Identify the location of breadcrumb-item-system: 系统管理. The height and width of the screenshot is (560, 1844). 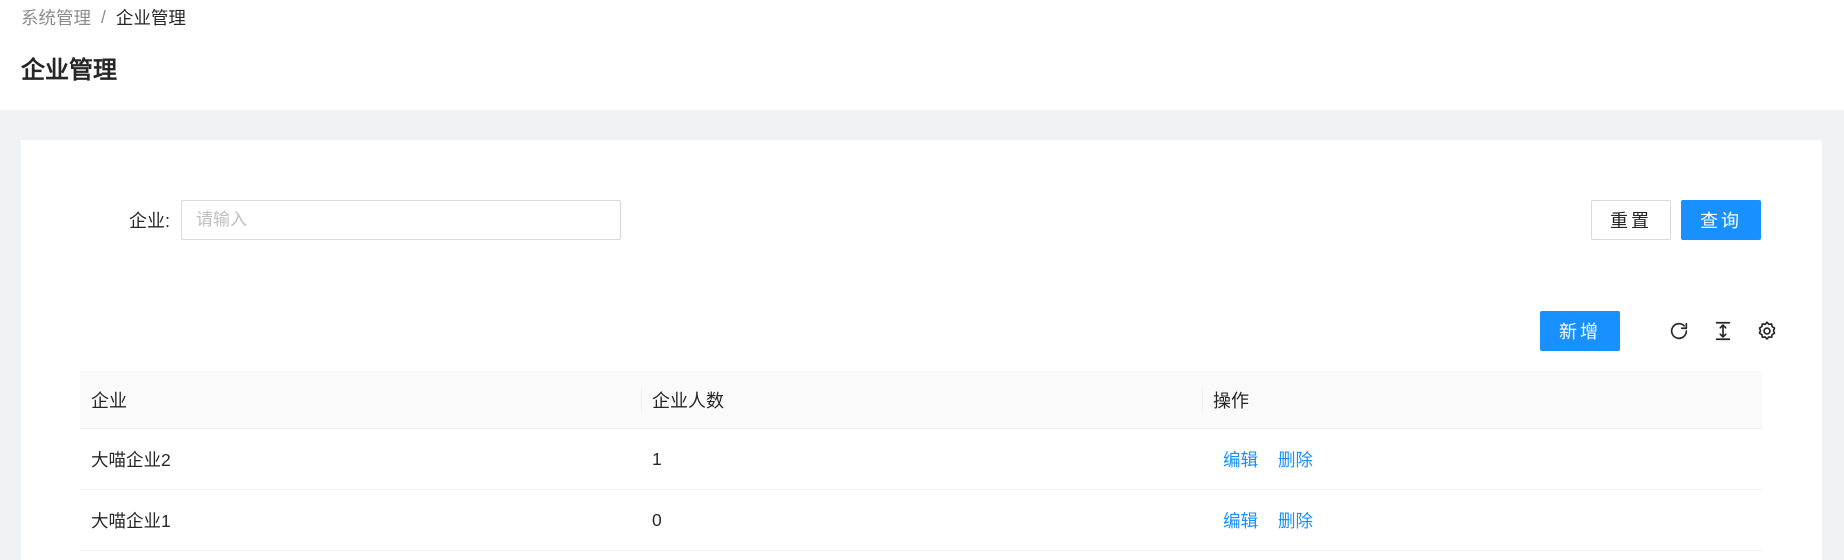
(56, 17).